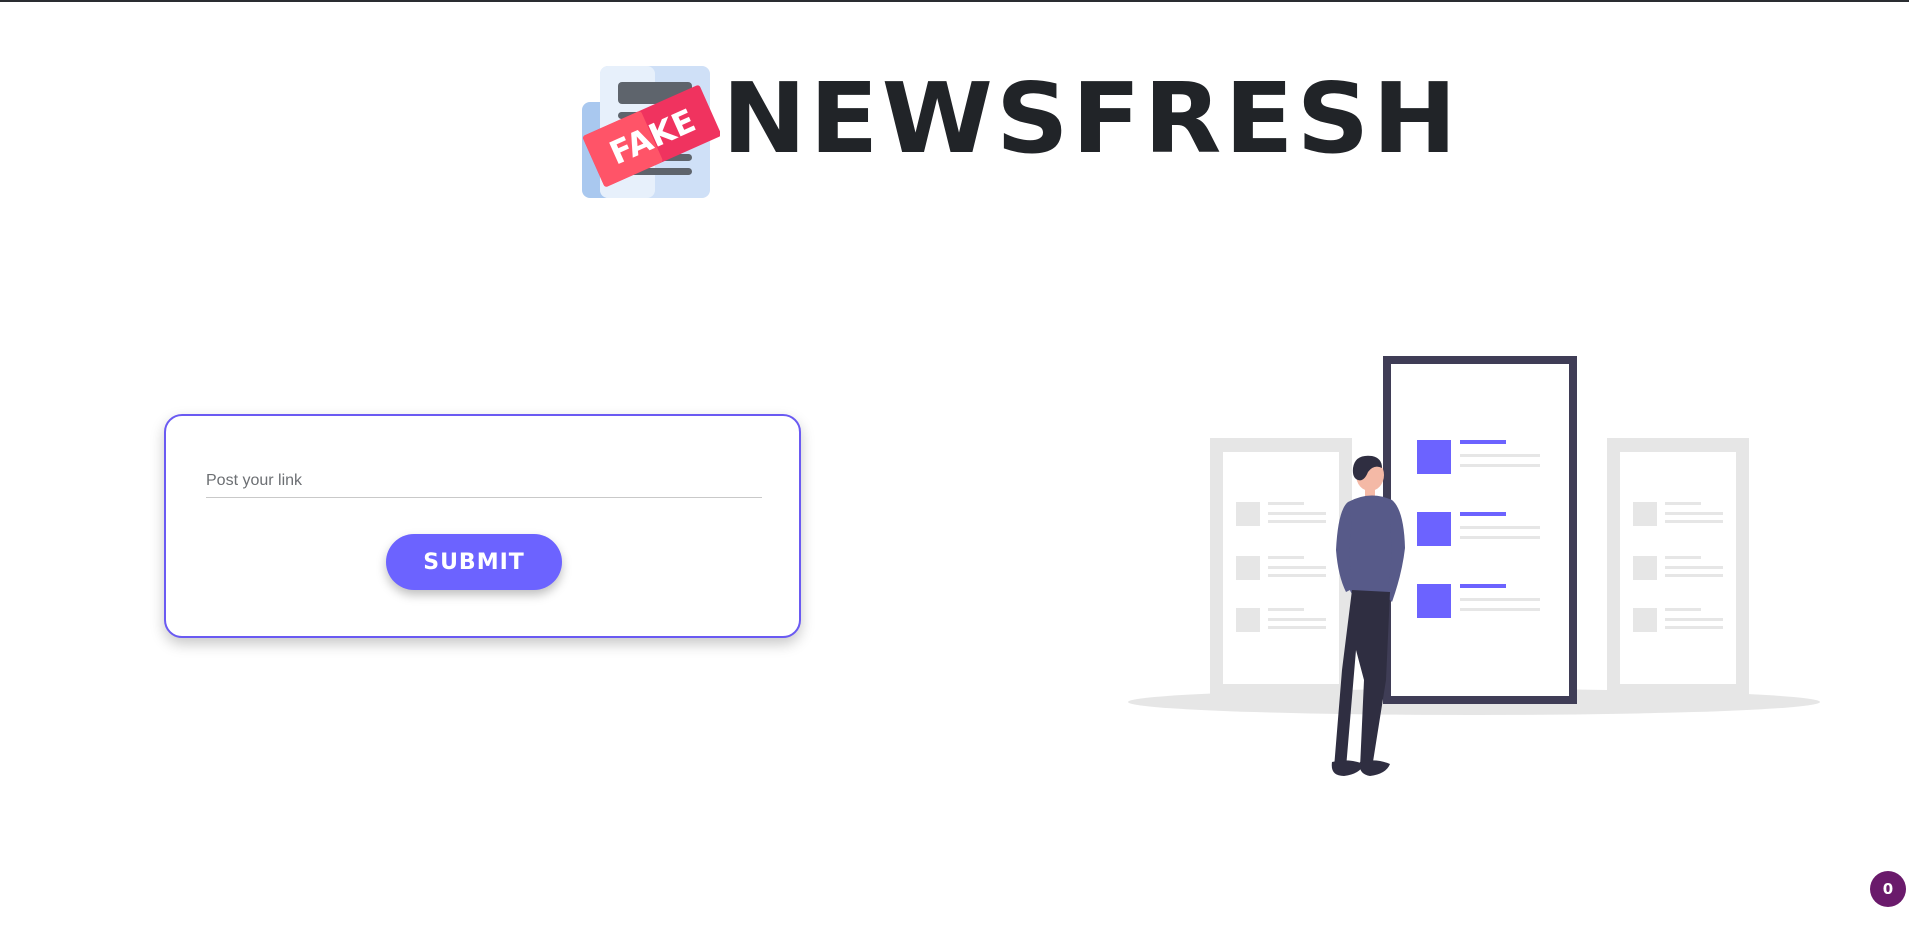  Describe the element at coordinates (1091, 119) in the screenshot. I see `brand-name: NEWSFRESH` at that location.